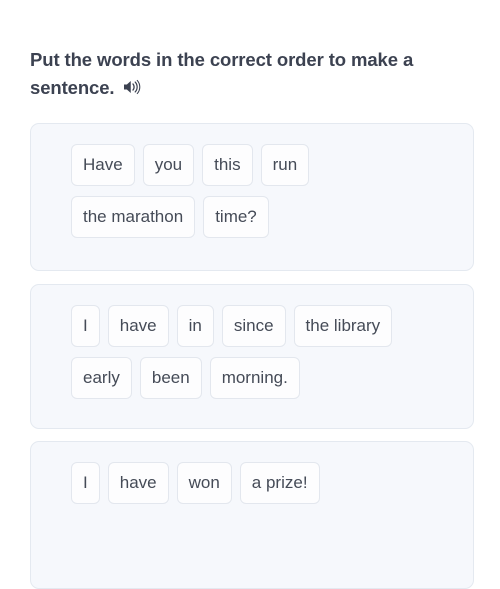 This screenshot has height=589, width=500. I want to click on word-tile-row: I have won a prize!, so click(272, 483).